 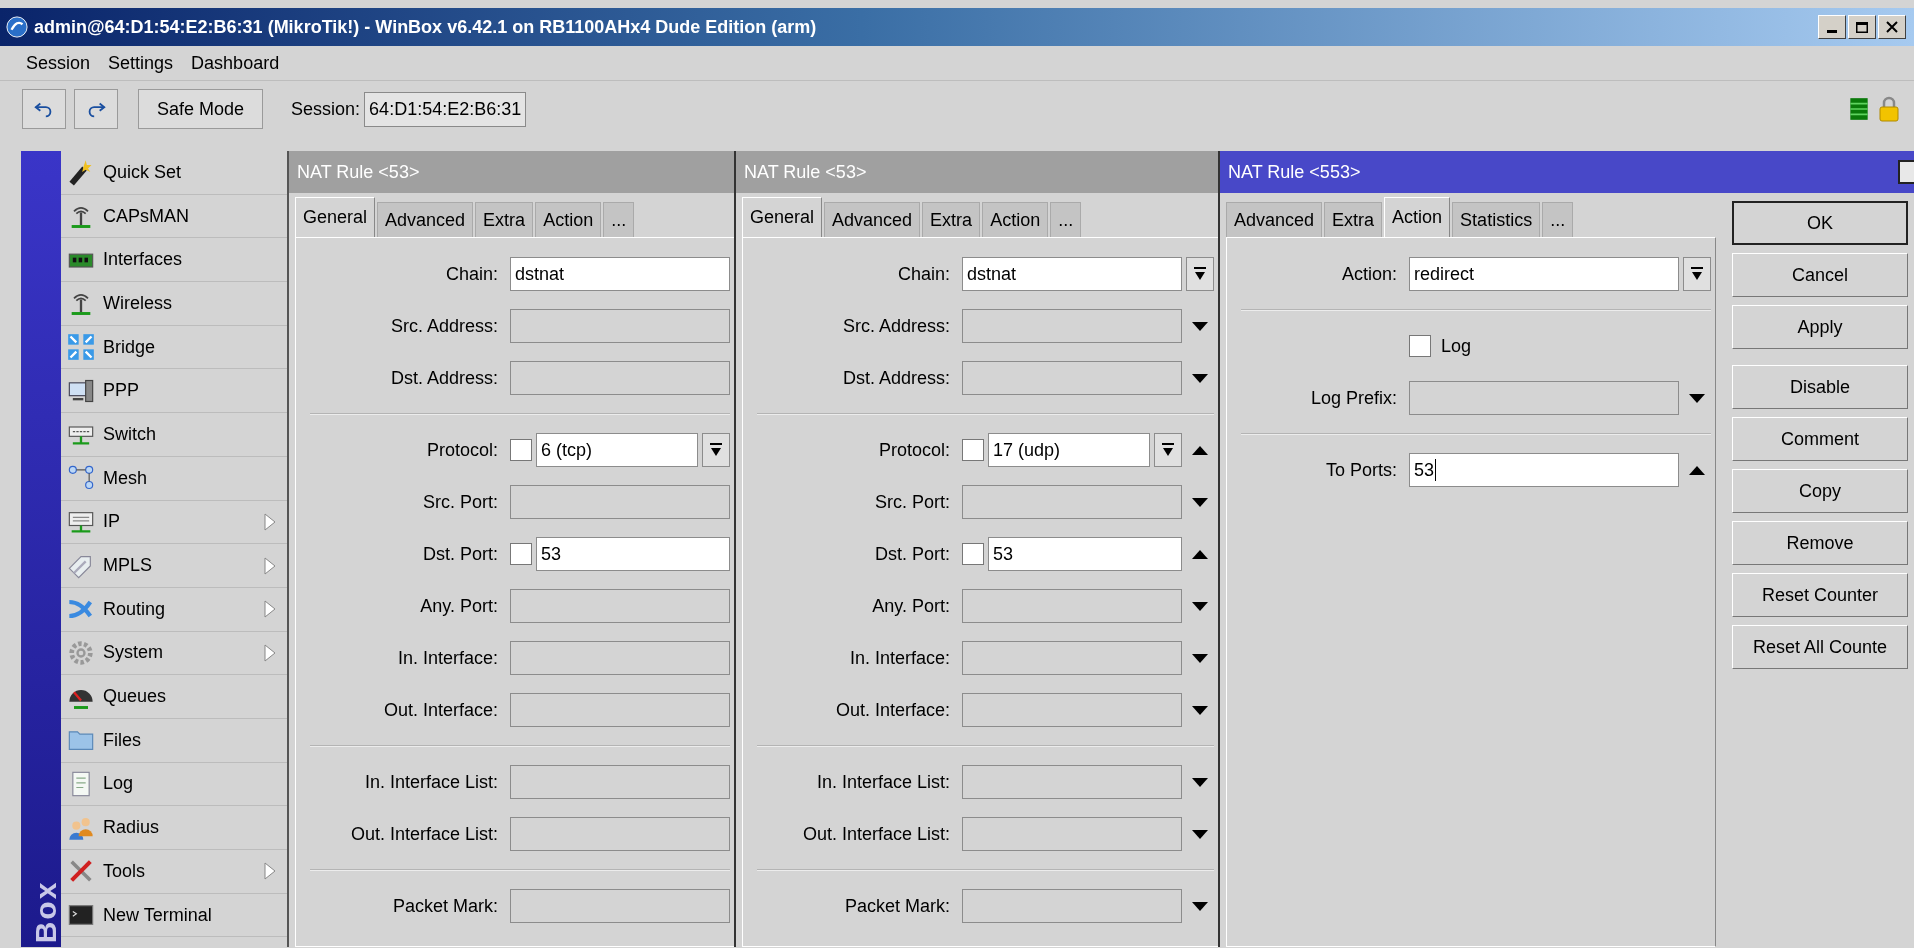 I want to click on close-button, so click(x=1892, y=27).